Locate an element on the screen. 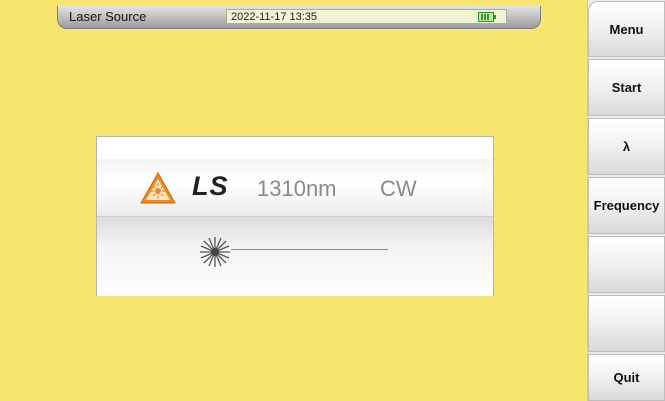 This screenshot has width=665, height=401. frequency-button: Frequency is located at coordinates (626, 205).